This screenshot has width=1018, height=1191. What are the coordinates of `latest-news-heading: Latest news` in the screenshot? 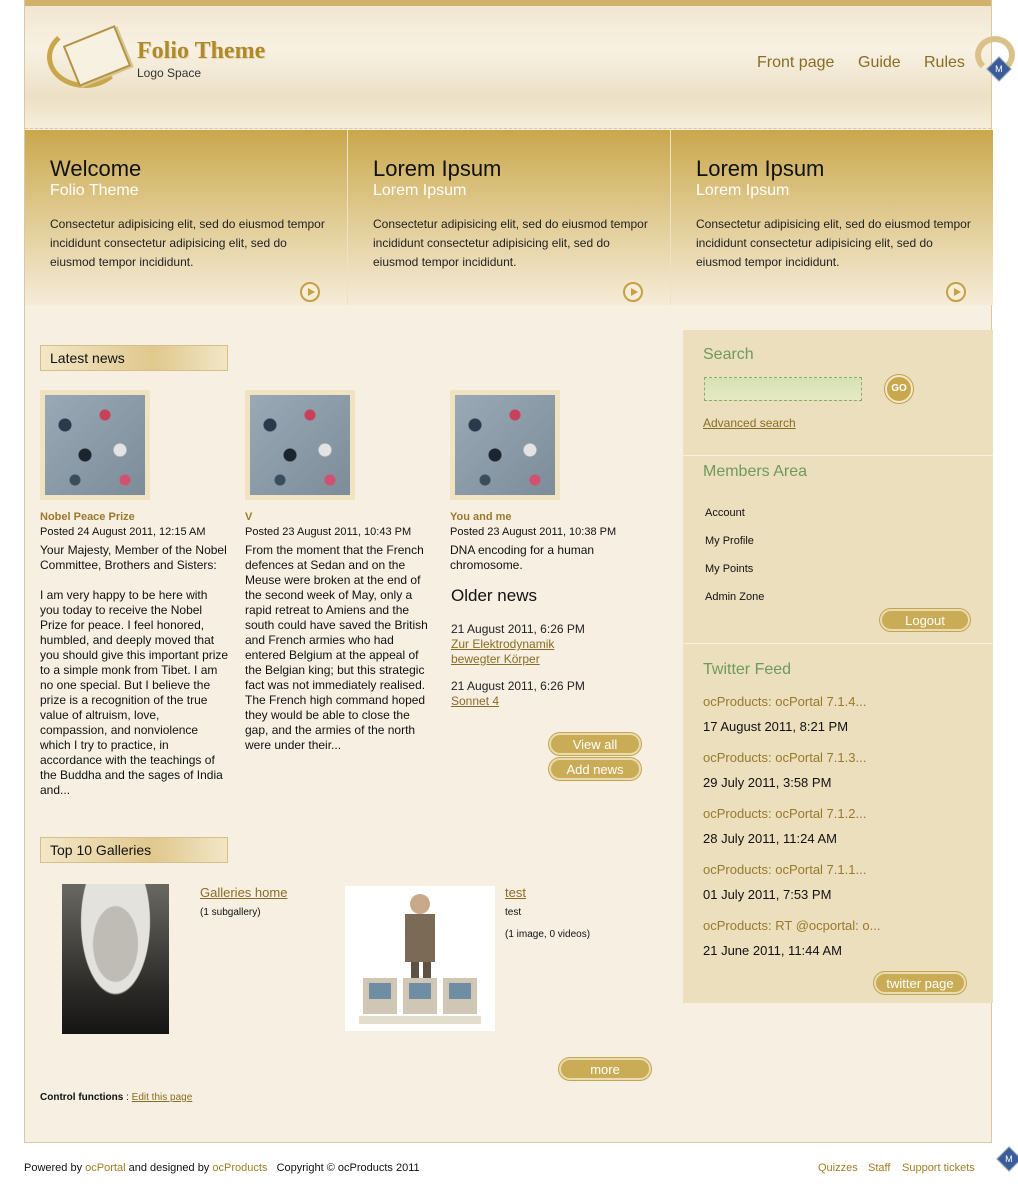 It's located at (134, 358).